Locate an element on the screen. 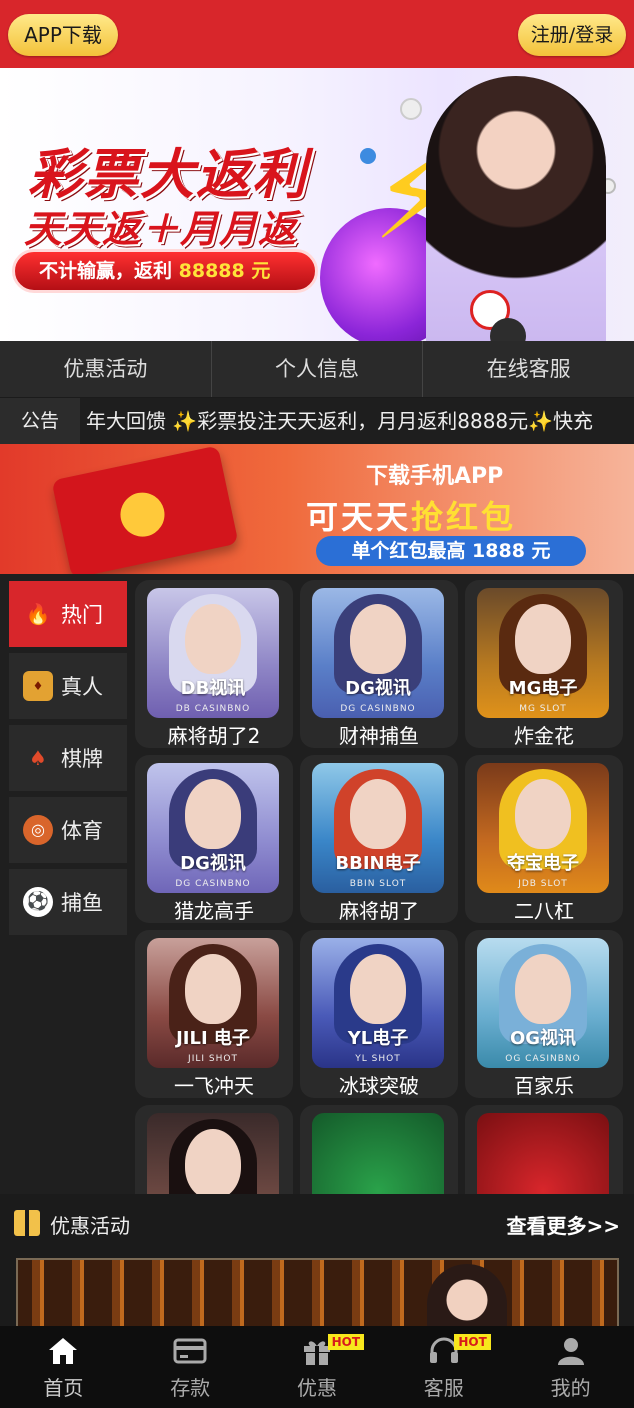  fire-icon: 🔥 is located at coordinates (38, 614).